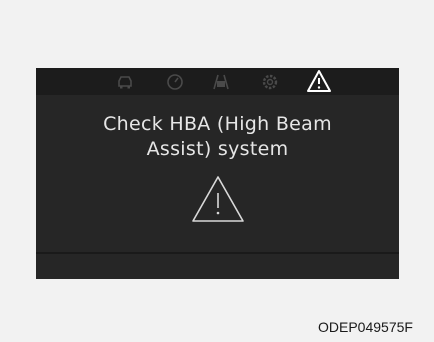  Describe the element at coordinates (217, 124) in the screenshot. I see `message-line-1: Check HBA (High Beam` at that location.